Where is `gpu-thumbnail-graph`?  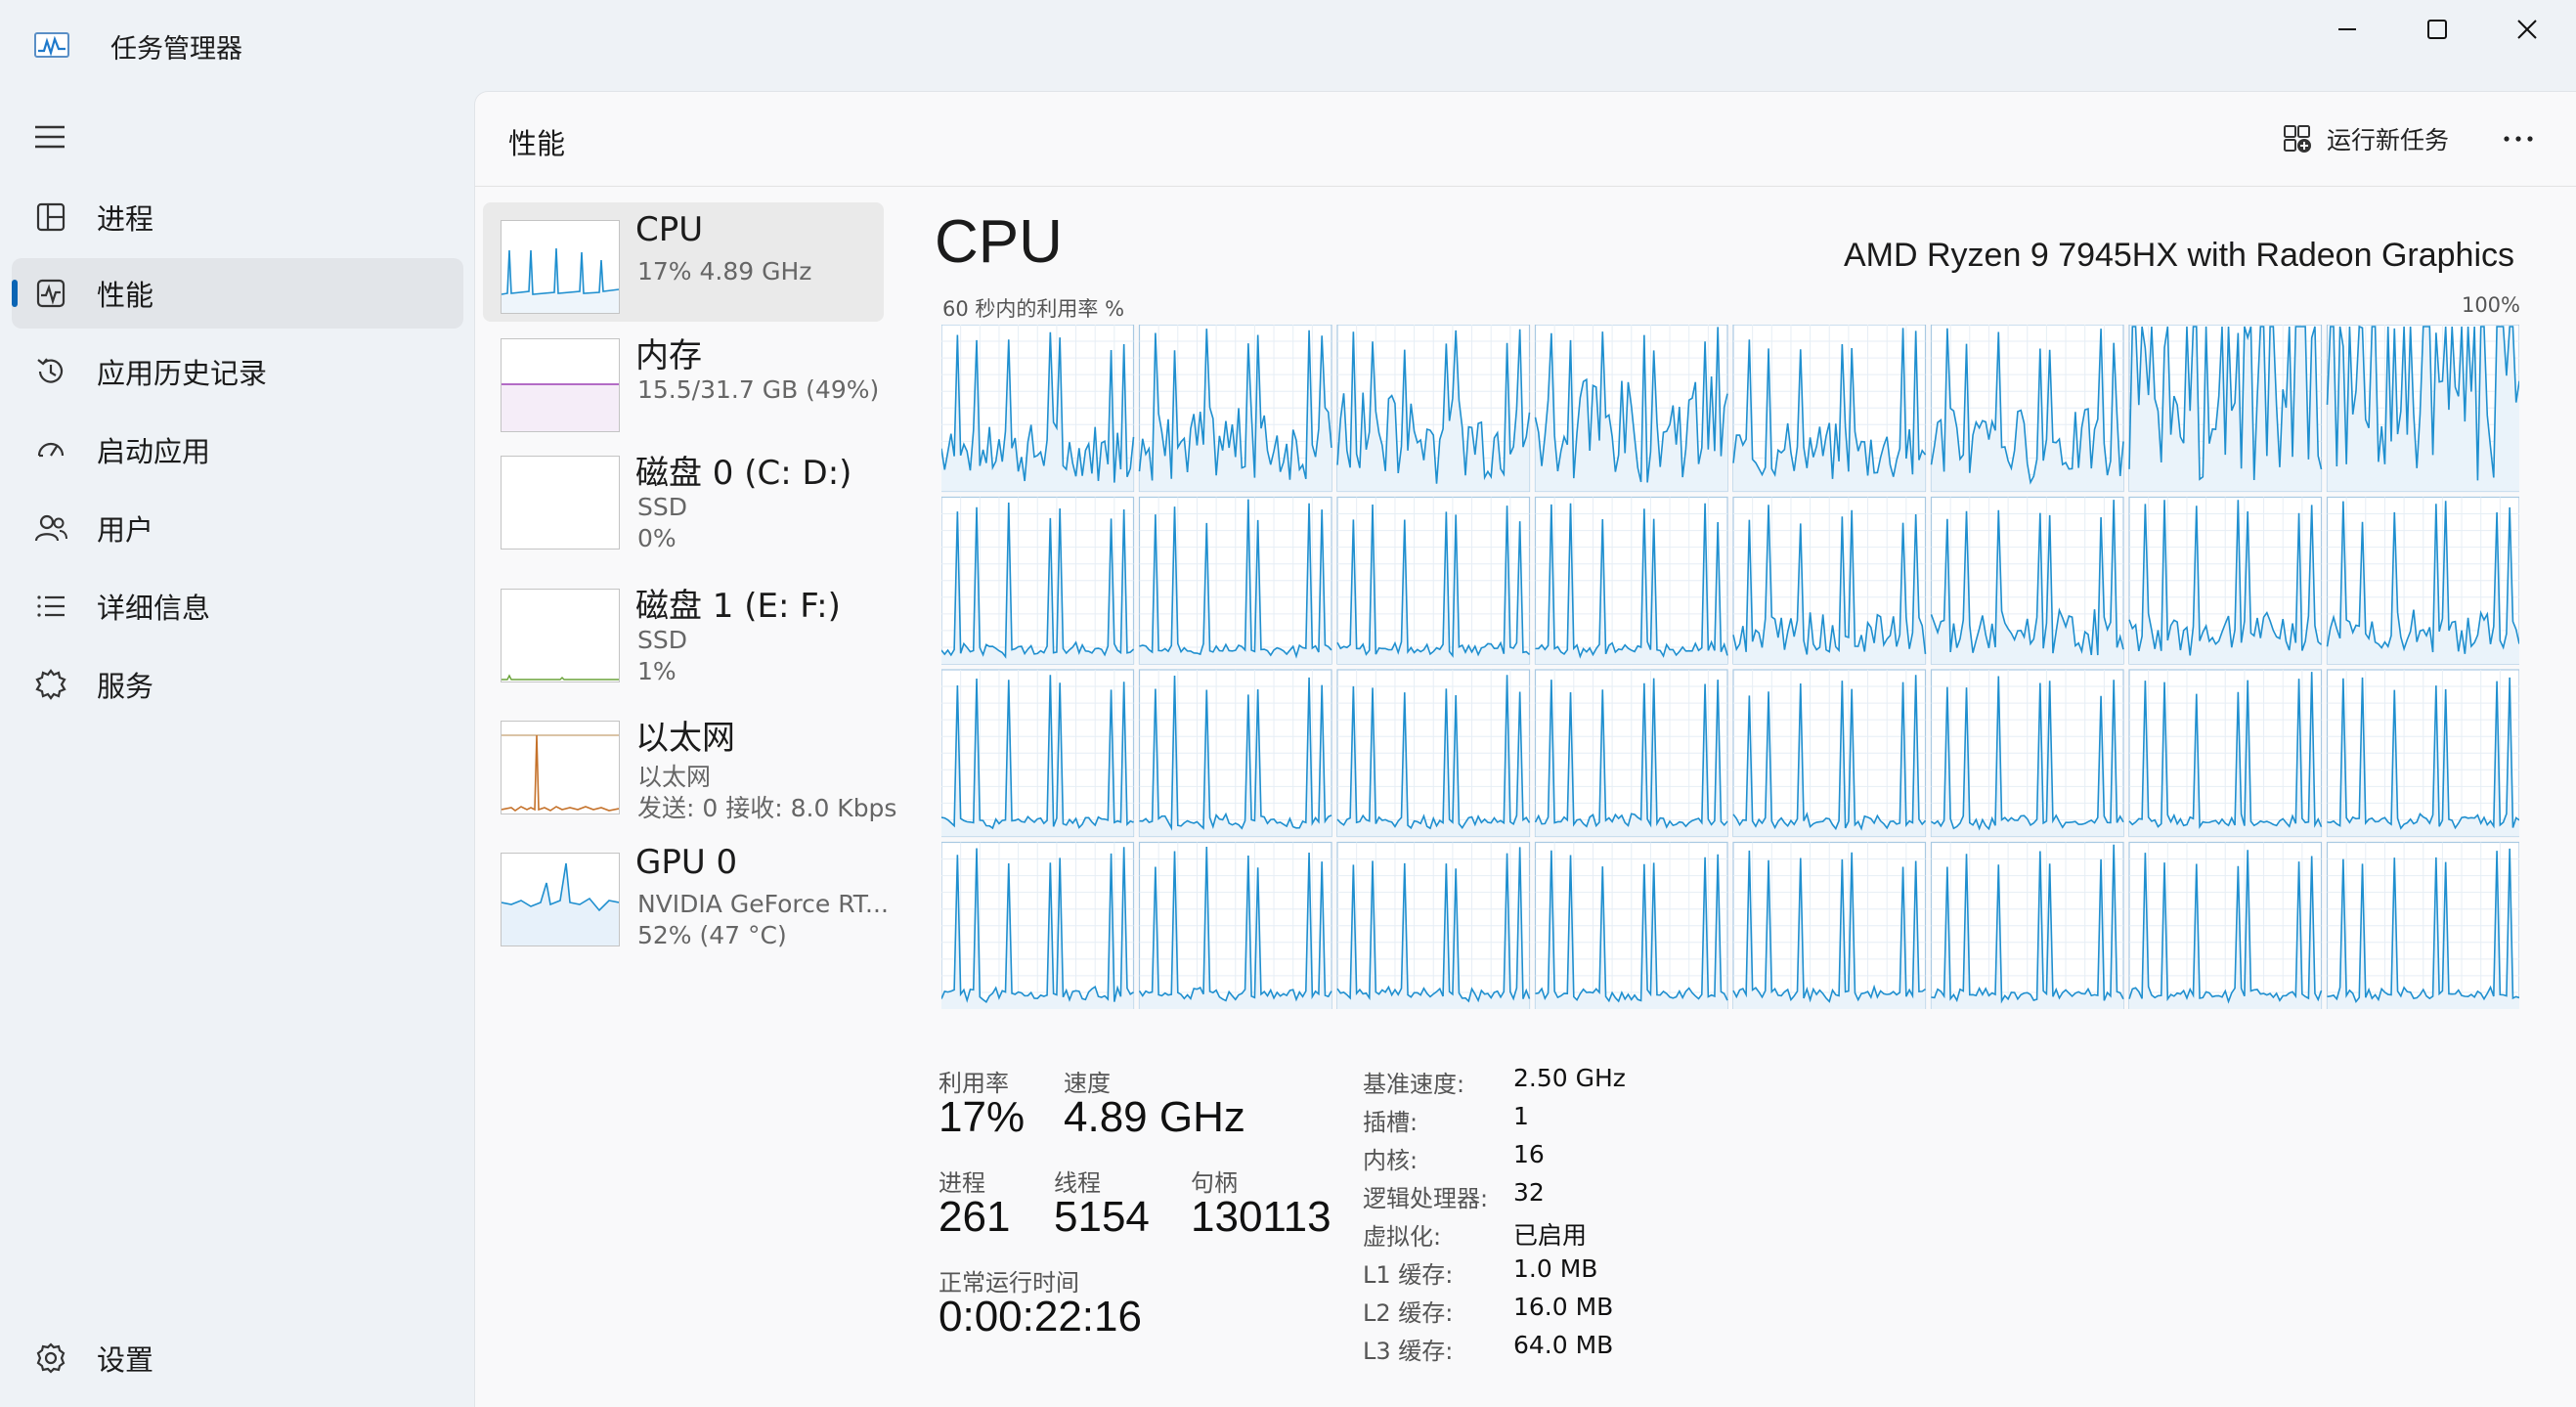 gpu-thumbnail-graph is located at coordinates (560, 900).